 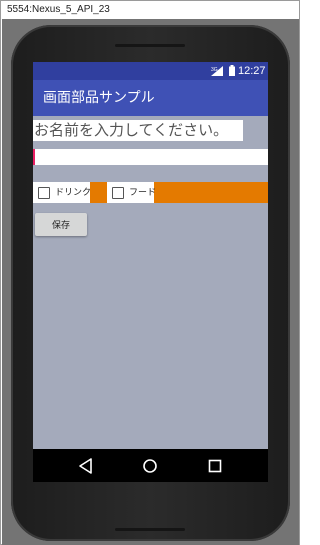 I want to click on bottom-speaker, so click(x=150, y=529).